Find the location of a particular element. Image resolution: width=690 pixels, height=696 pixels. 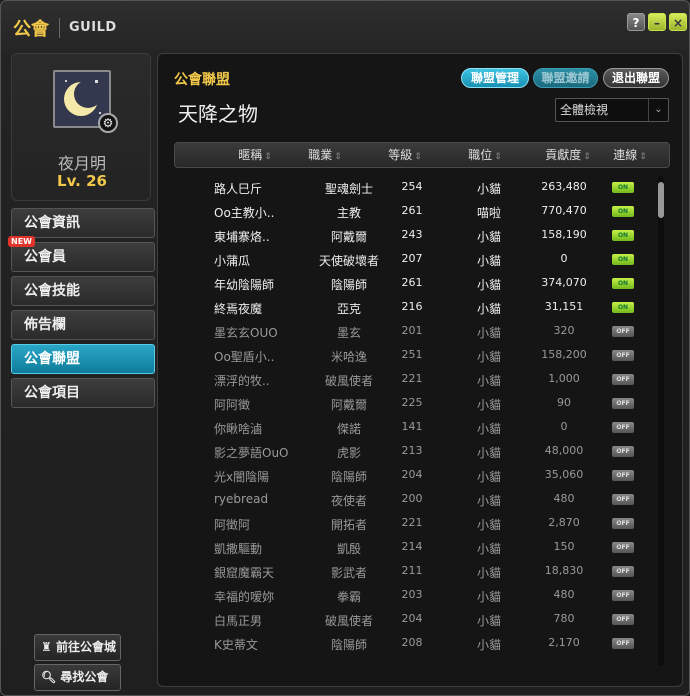

member-level: 207 is located at coordinates (412, 258).